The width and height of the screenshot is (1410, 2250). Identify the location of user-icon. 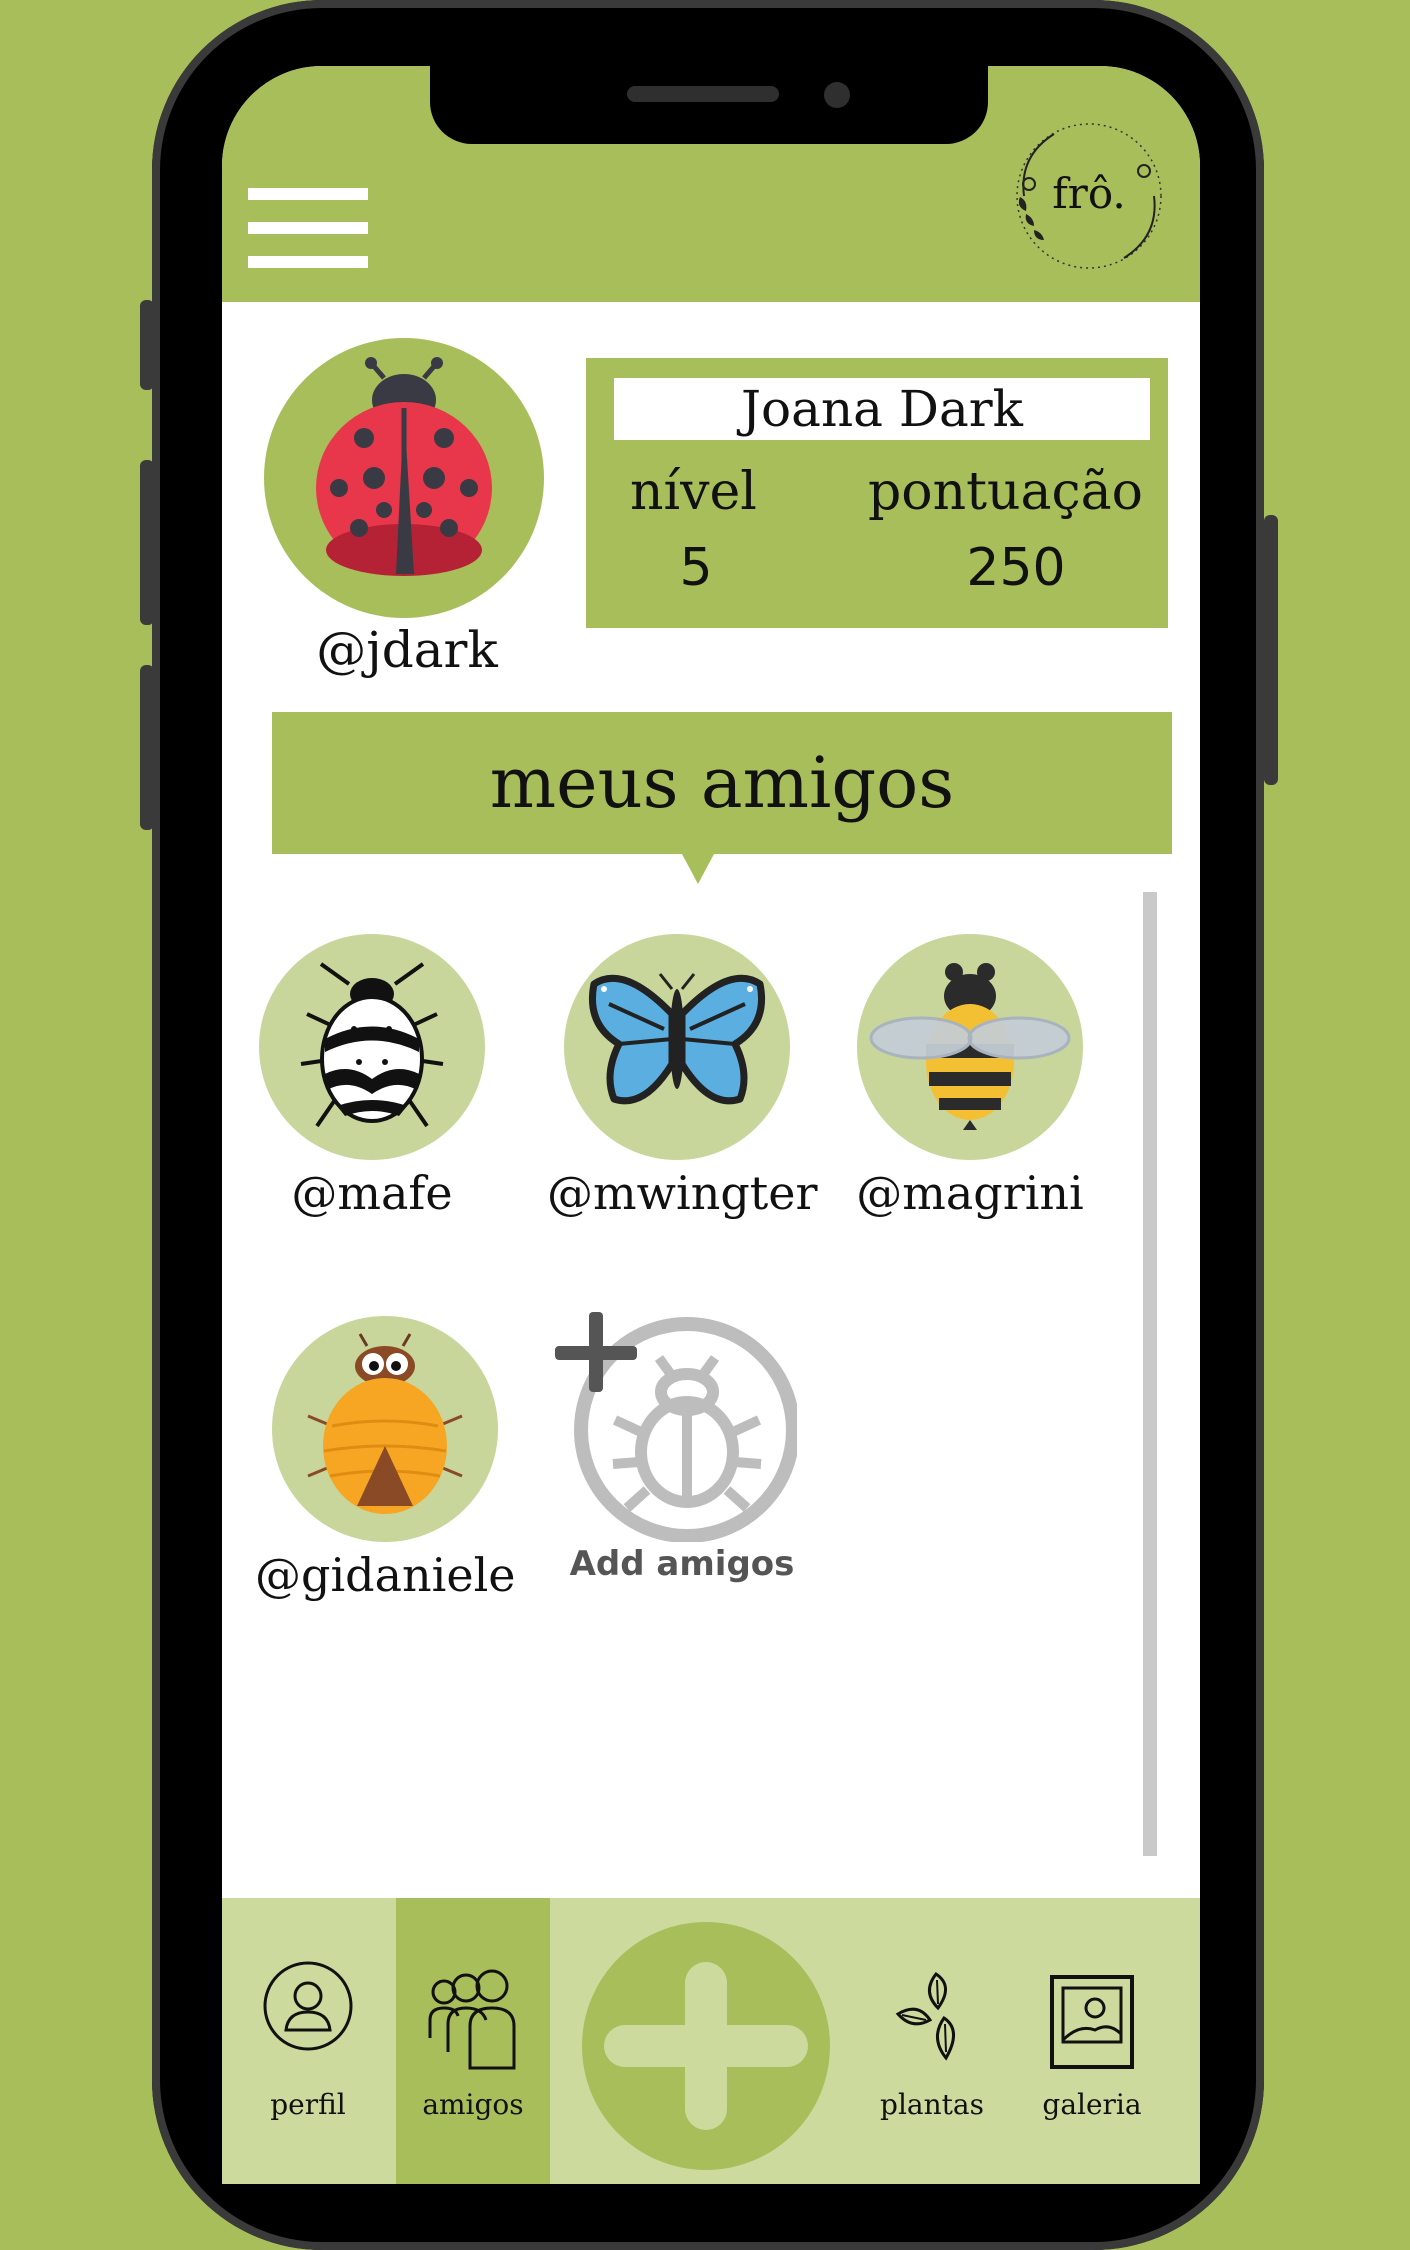
(308, 2006).